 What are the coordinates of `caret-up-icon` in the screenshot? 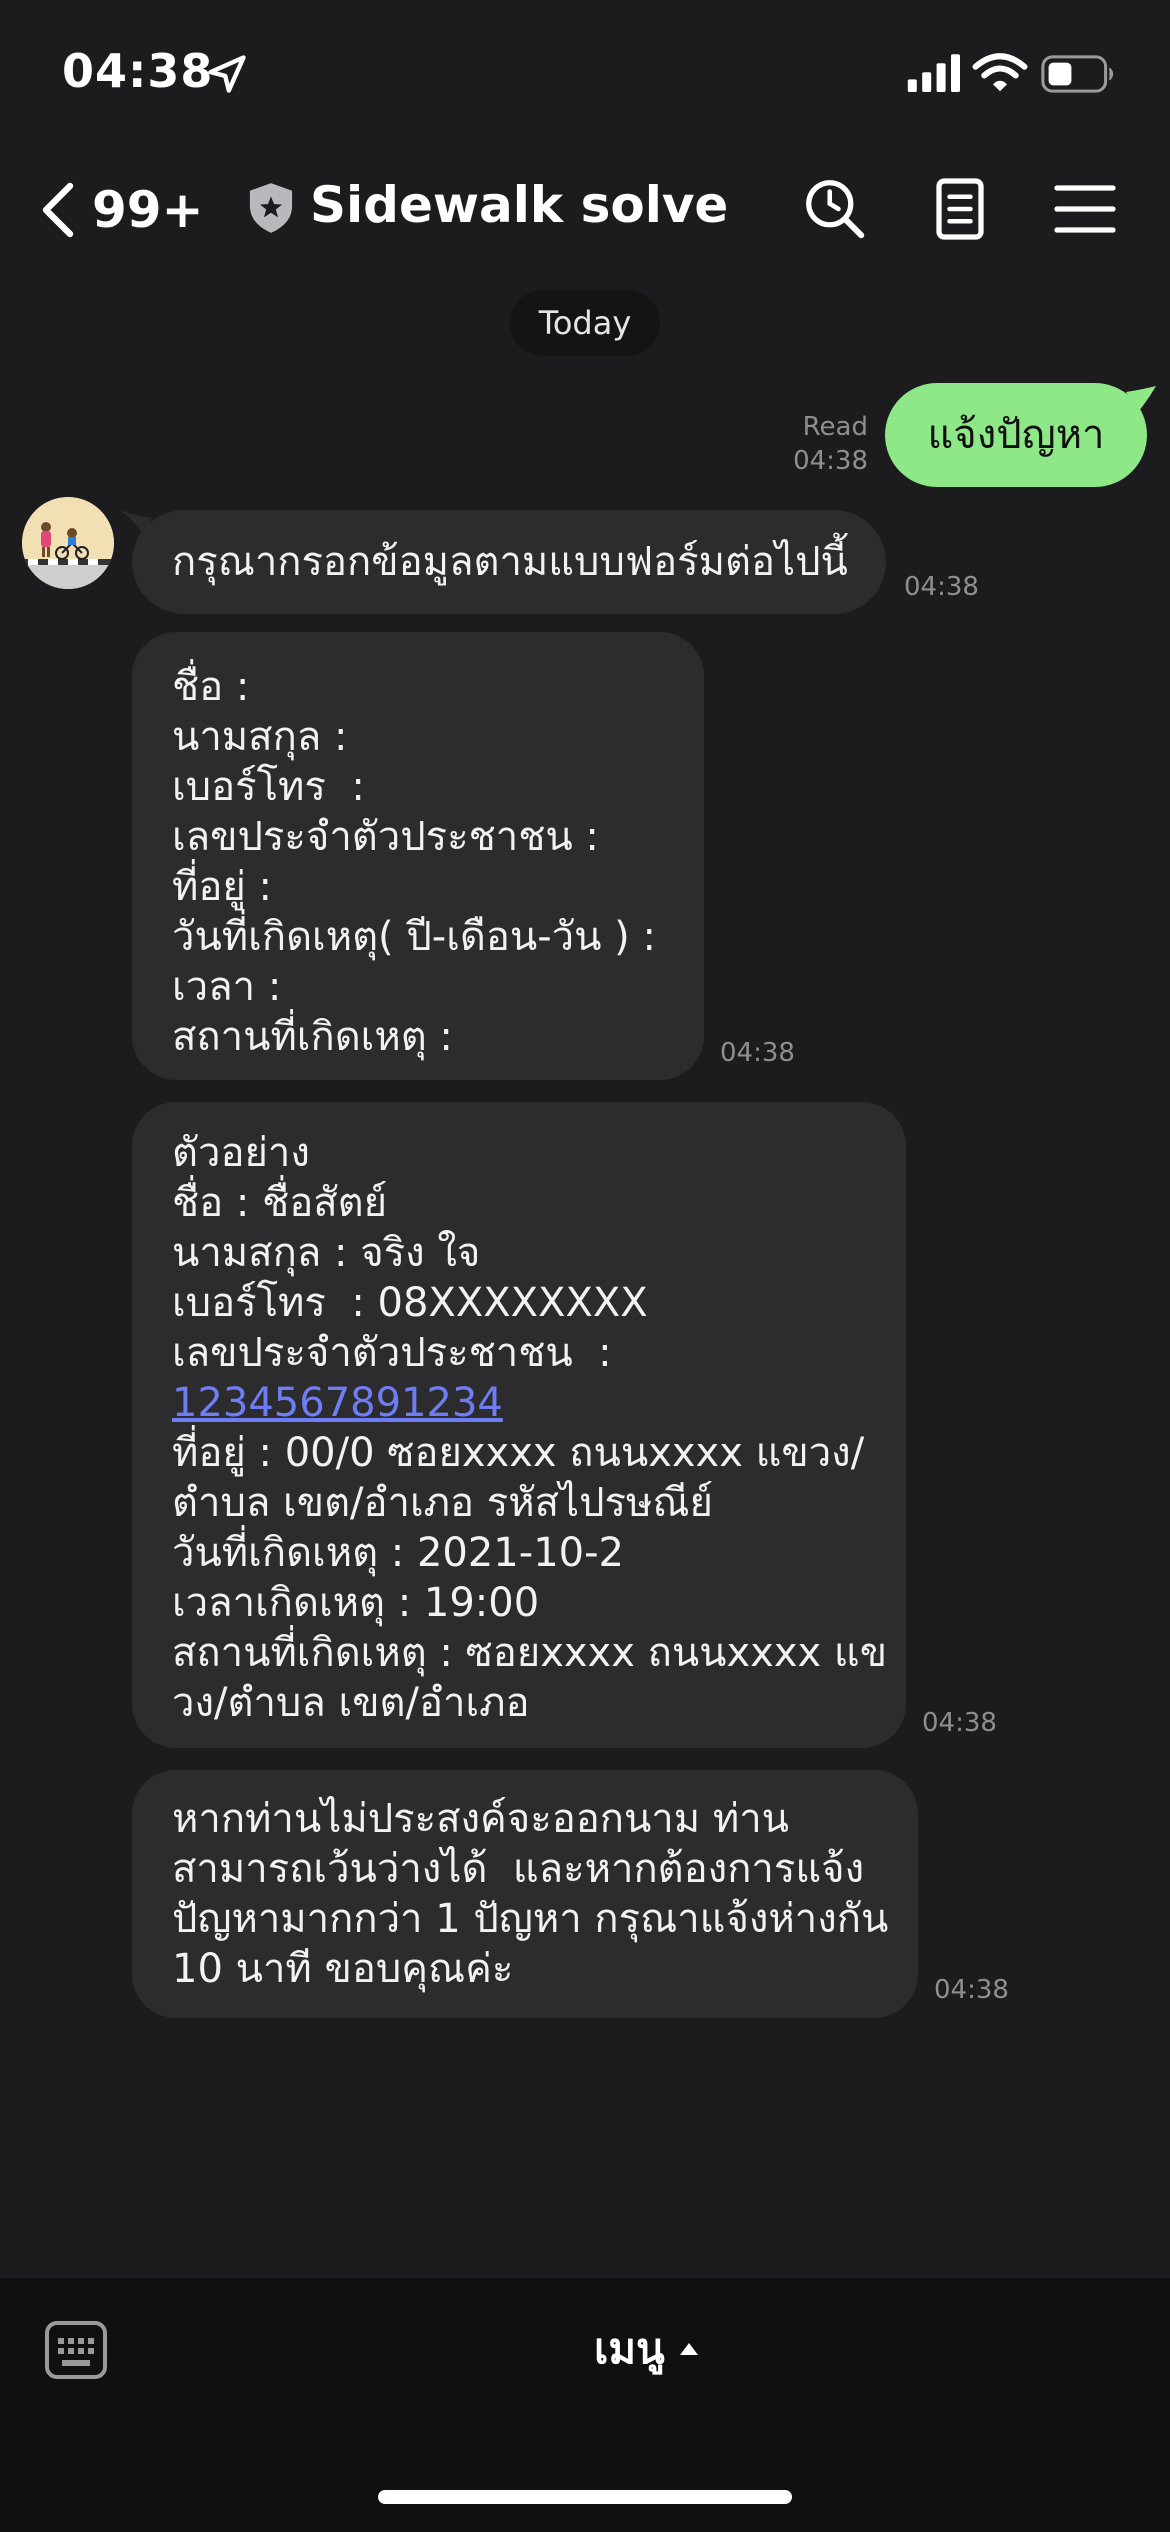 It's located at (688, 2349).